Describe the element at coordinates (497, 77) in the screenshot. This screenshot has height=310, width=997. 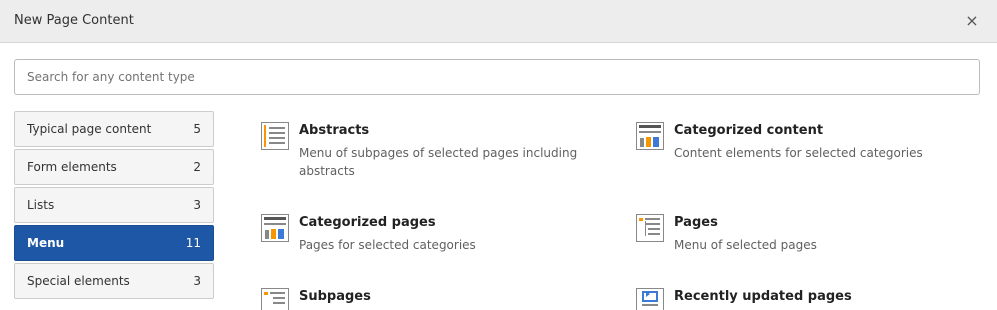
I see `search-input` at that location.